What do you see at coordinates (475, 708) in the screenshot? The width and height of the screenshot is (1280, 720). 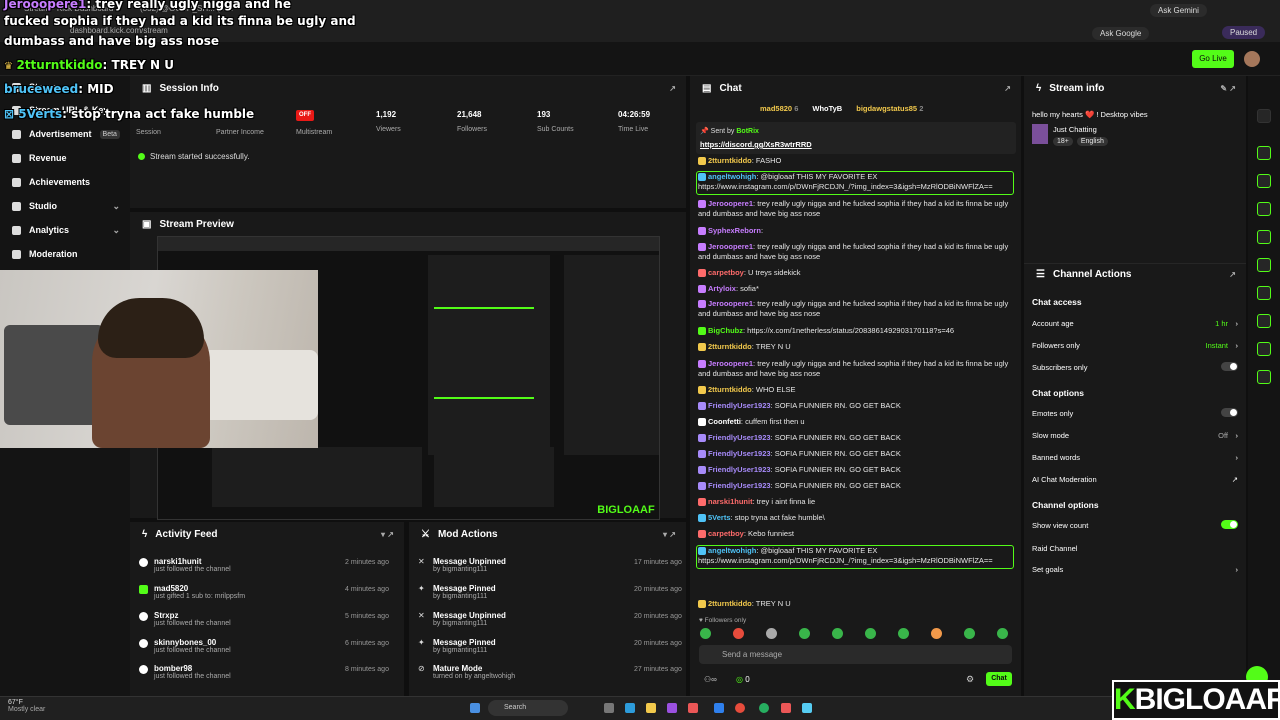 I see `windows-start-icon` at bounding box center [475, 708].